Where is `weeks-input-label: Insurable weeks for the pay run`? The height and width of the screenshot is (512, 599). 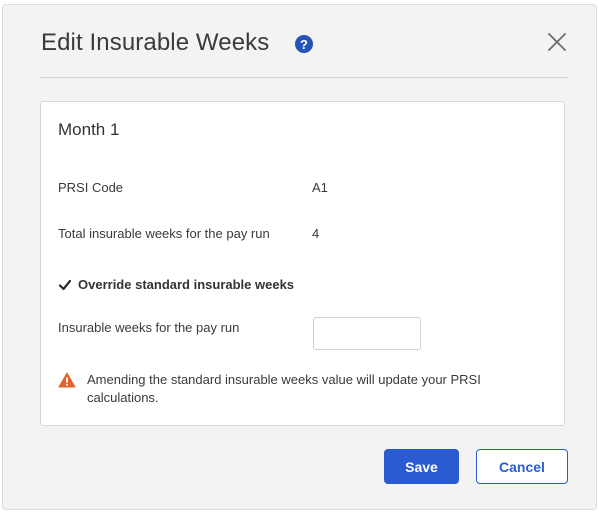 weeks-input-label: Insurable weeks for the pay run is located at coordinates (149, 327).